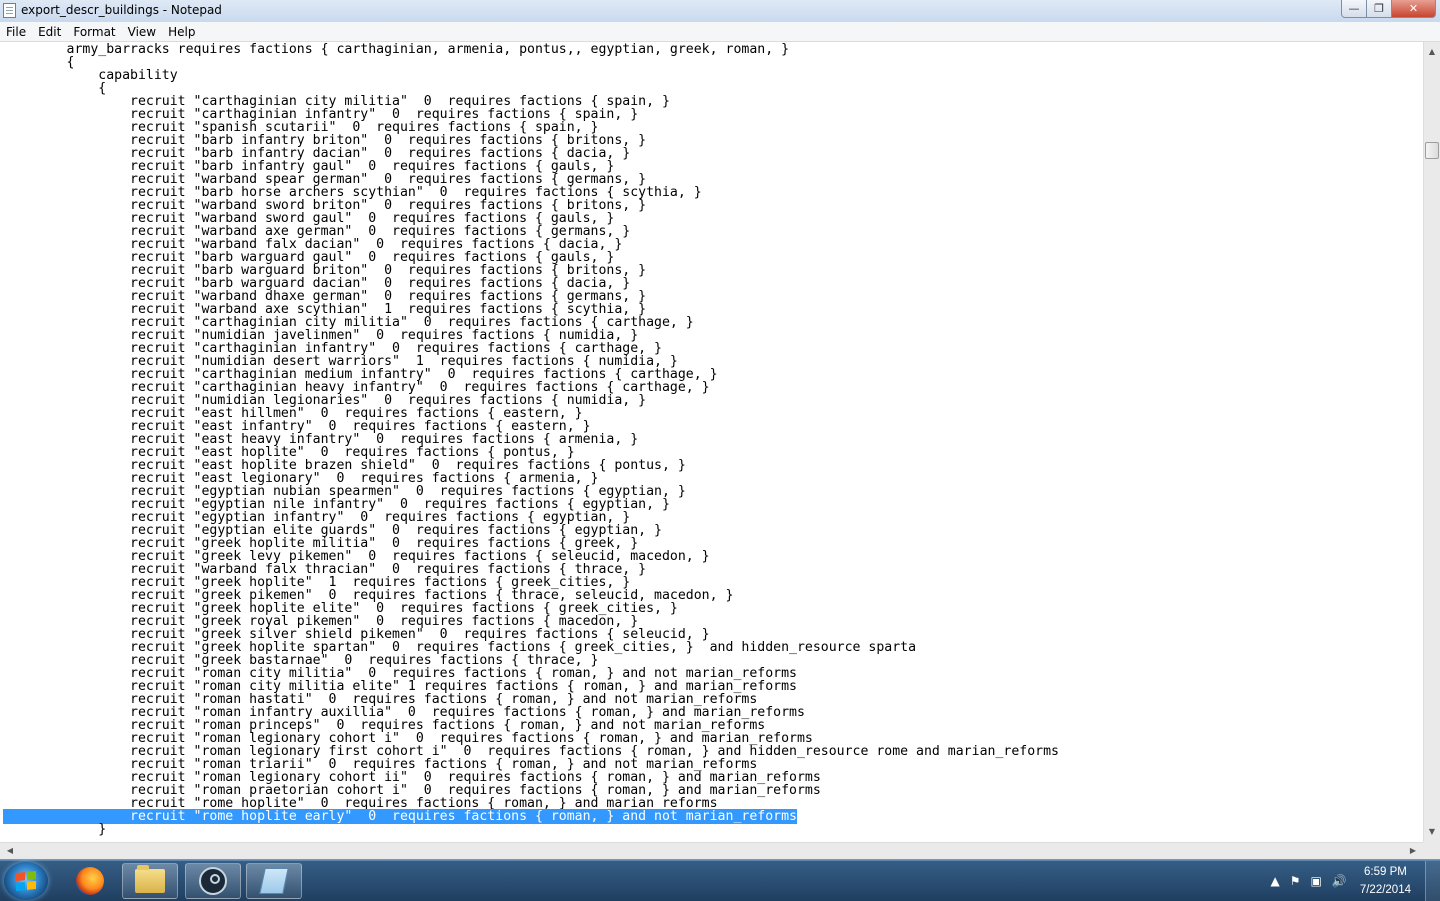 The width and height of the screenshot is (1440, 901). I want to click on notepad-app-icon, so click(9, 10).